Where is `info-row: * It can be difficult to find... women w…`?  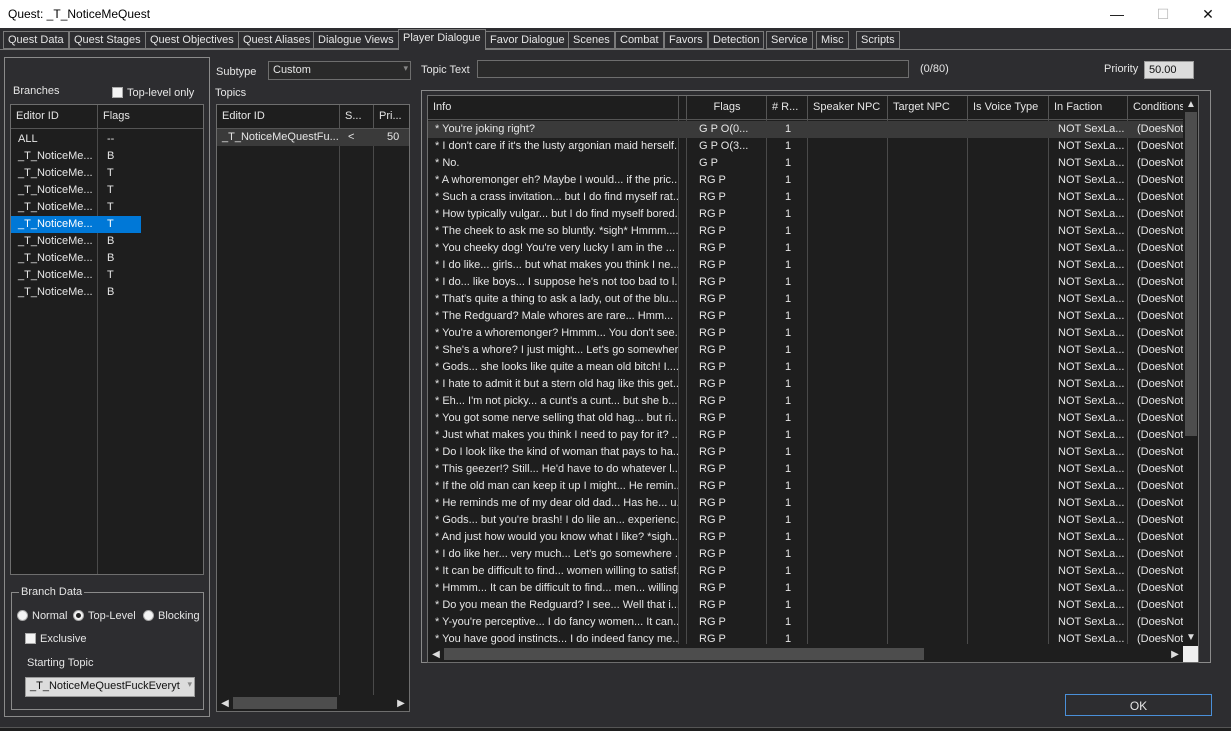 info-row: * It can be difficult to find... women w… is located at coordinates (805, 571).